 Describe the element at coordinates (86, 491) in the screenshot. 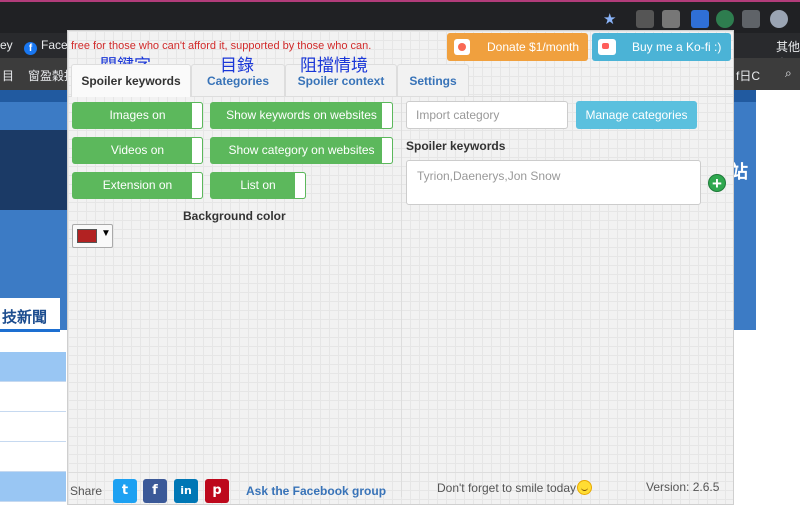

I see `share-label: Share` at that location.